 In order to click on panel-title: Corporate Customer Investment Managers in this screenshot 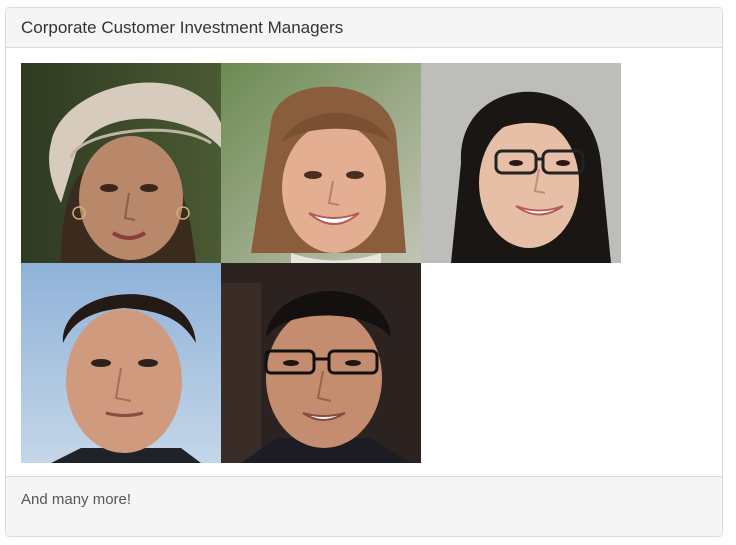, I will do `click(182, 27)`.